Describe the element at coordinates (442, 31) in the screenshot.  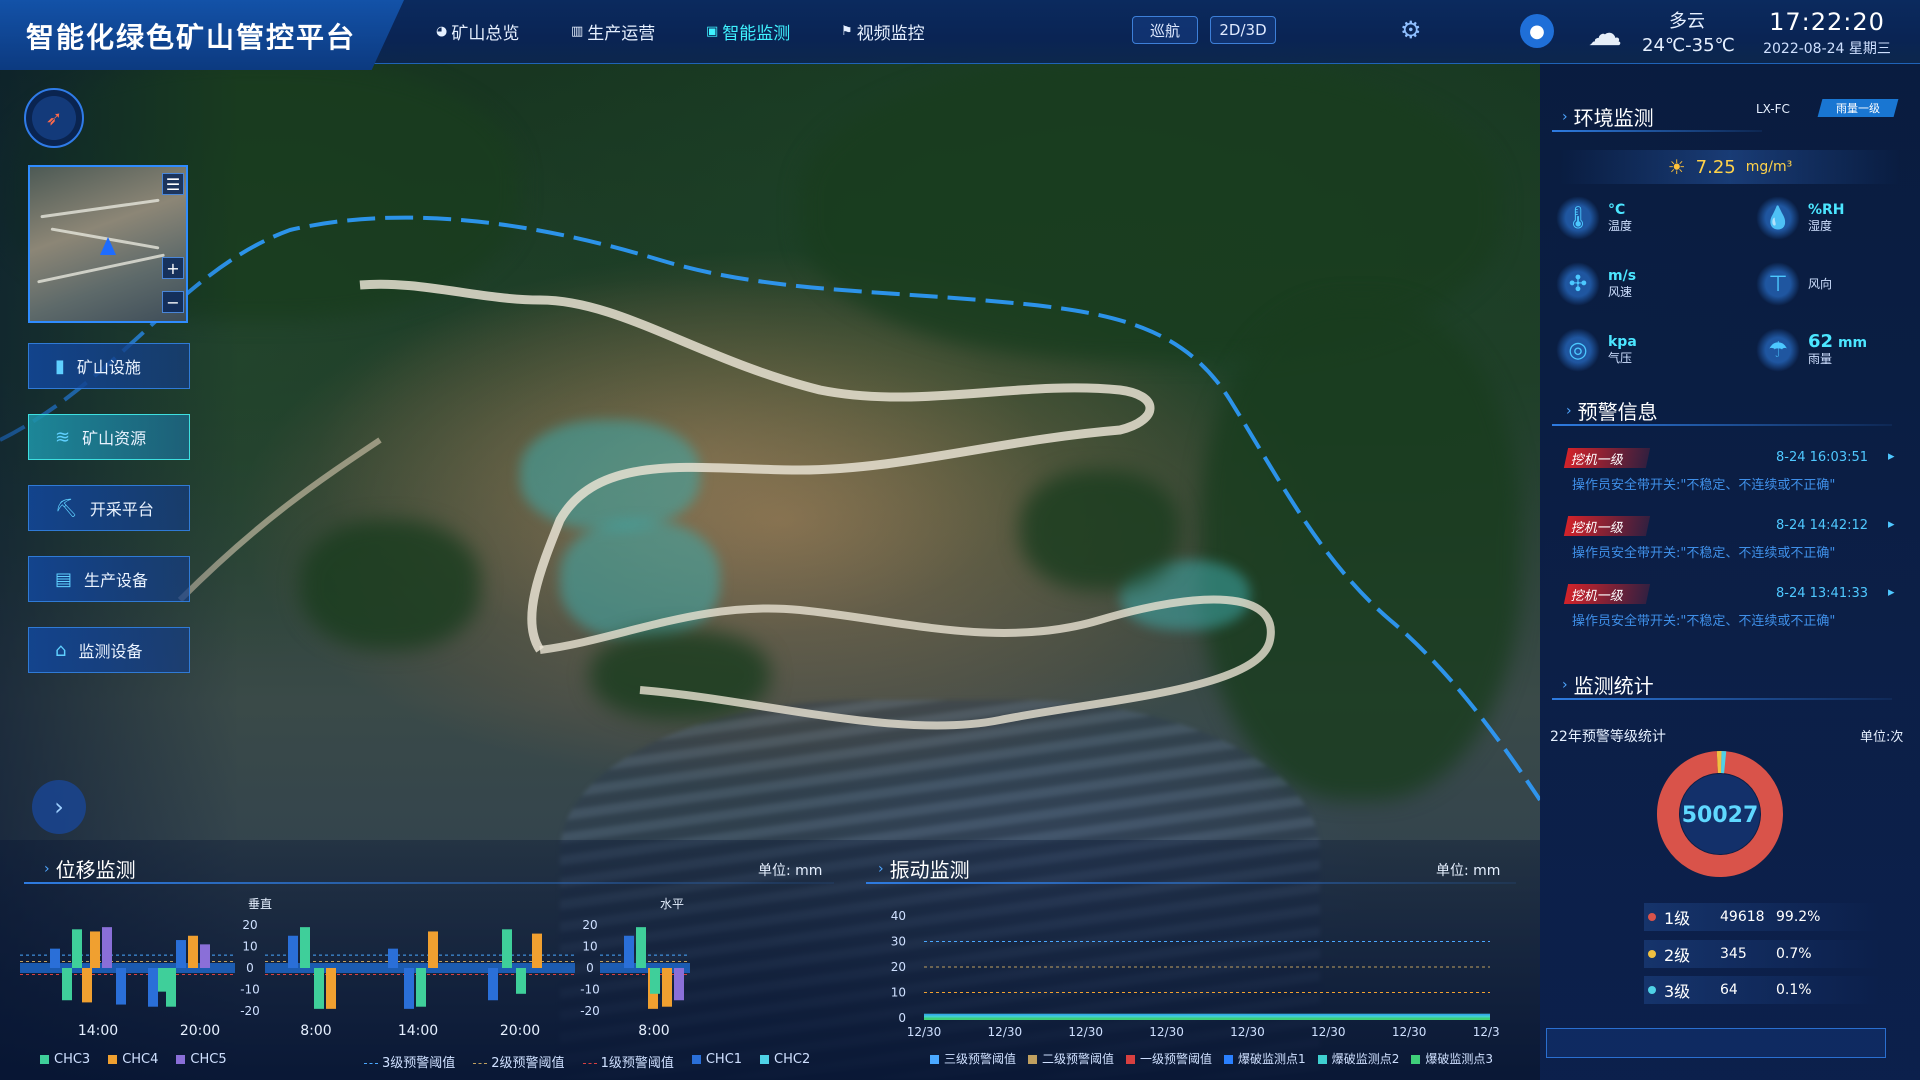
I see `globe-icon: ◕` at that location.